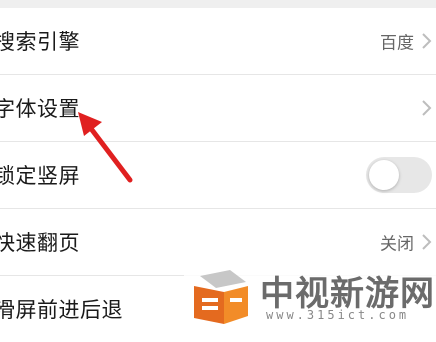 The width and height of the screenshot is (436, 342). What do you see at coordinates (384, 175) in the screenshot?
I see `toggle-knob` at bounding box center [384, 175].